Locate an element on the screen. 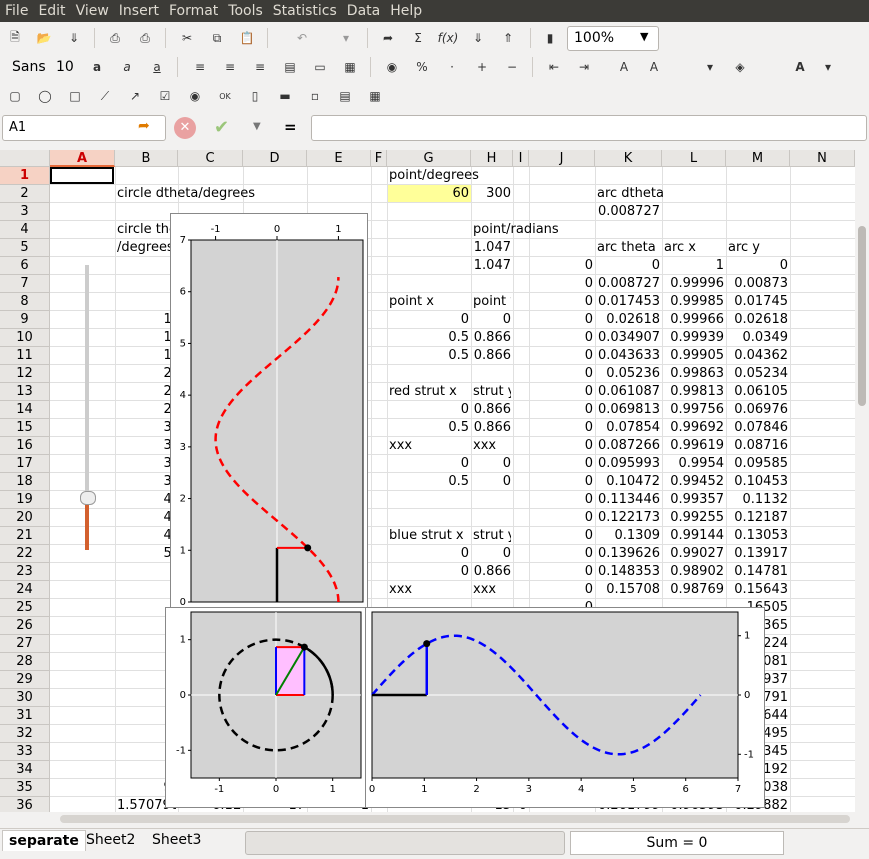  cell-j14: 0 is located at coordinates (562, 410).